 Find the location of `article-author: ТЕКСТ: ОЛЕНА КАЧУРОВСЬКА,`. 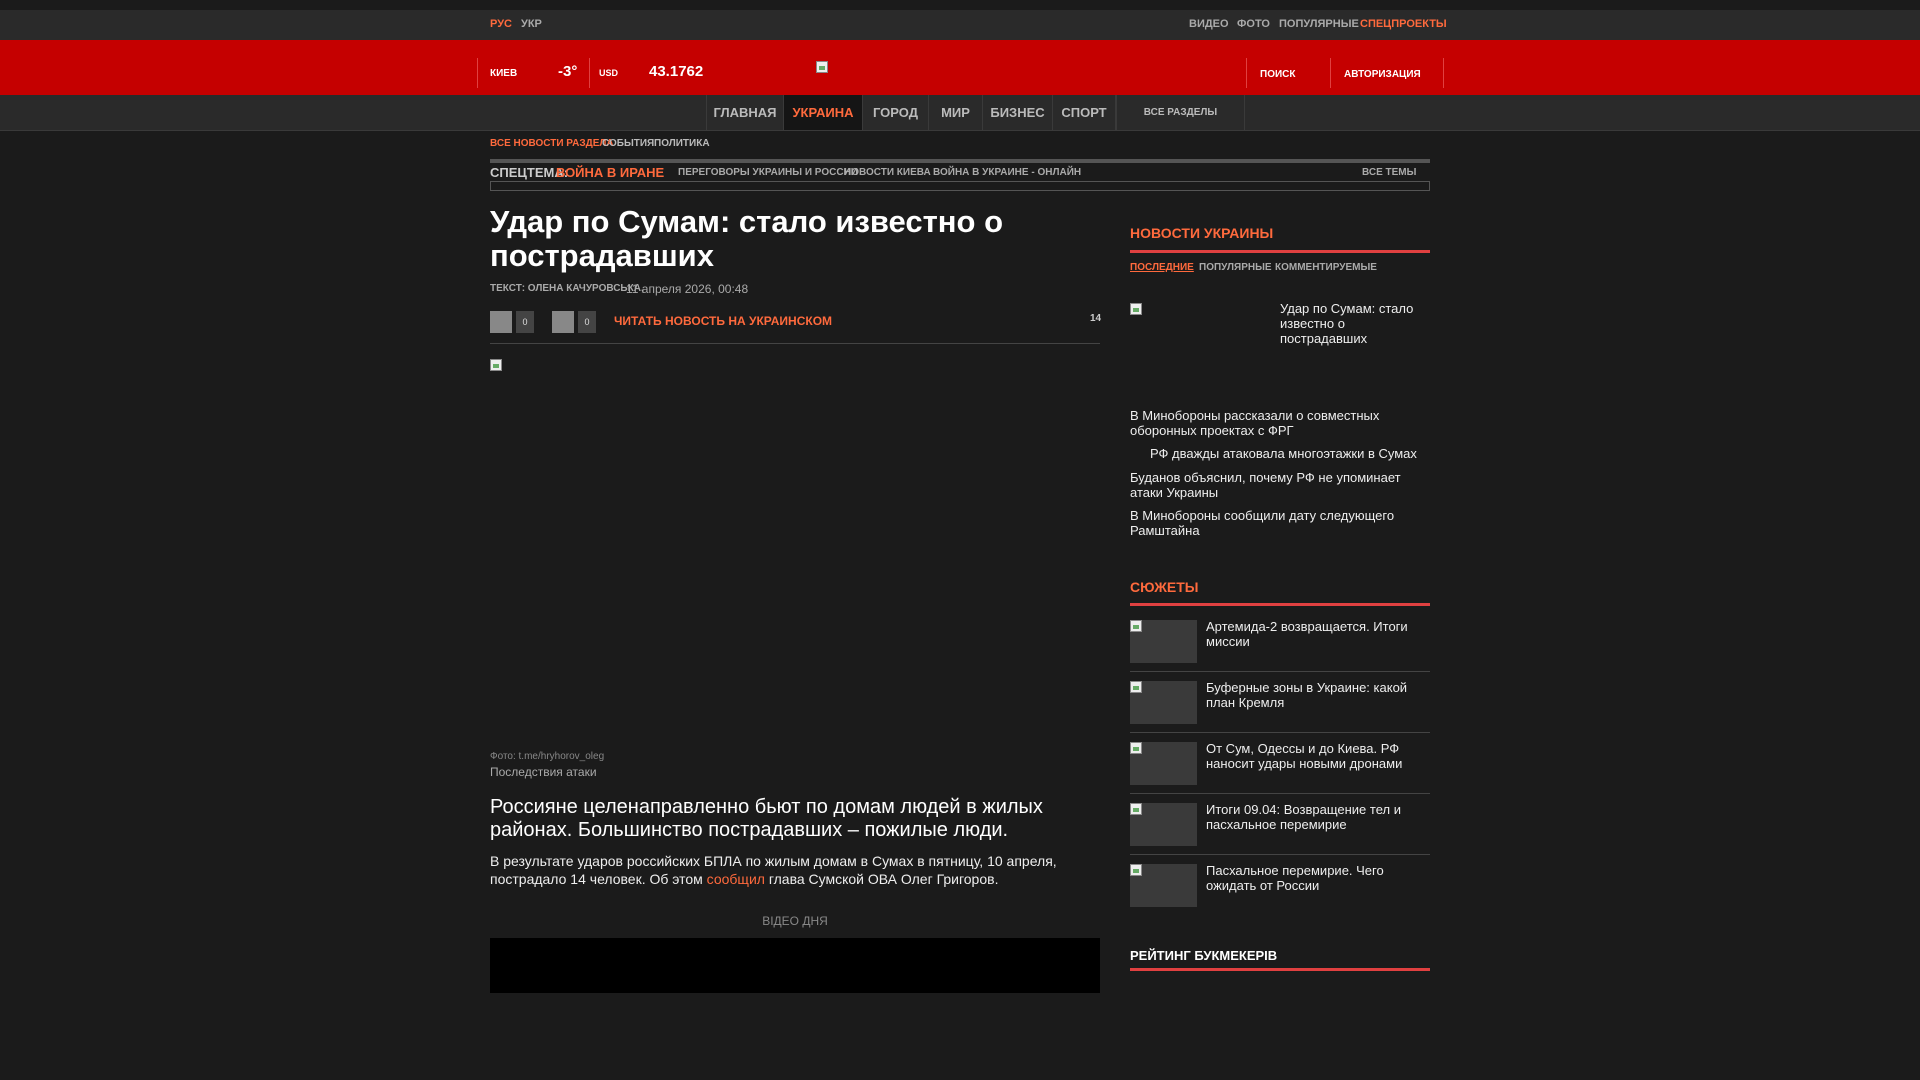

article-author: ТЕКСТ: ОЛЕНА КАЧУРОВСЬКА, is located at coordinates (567, 288).